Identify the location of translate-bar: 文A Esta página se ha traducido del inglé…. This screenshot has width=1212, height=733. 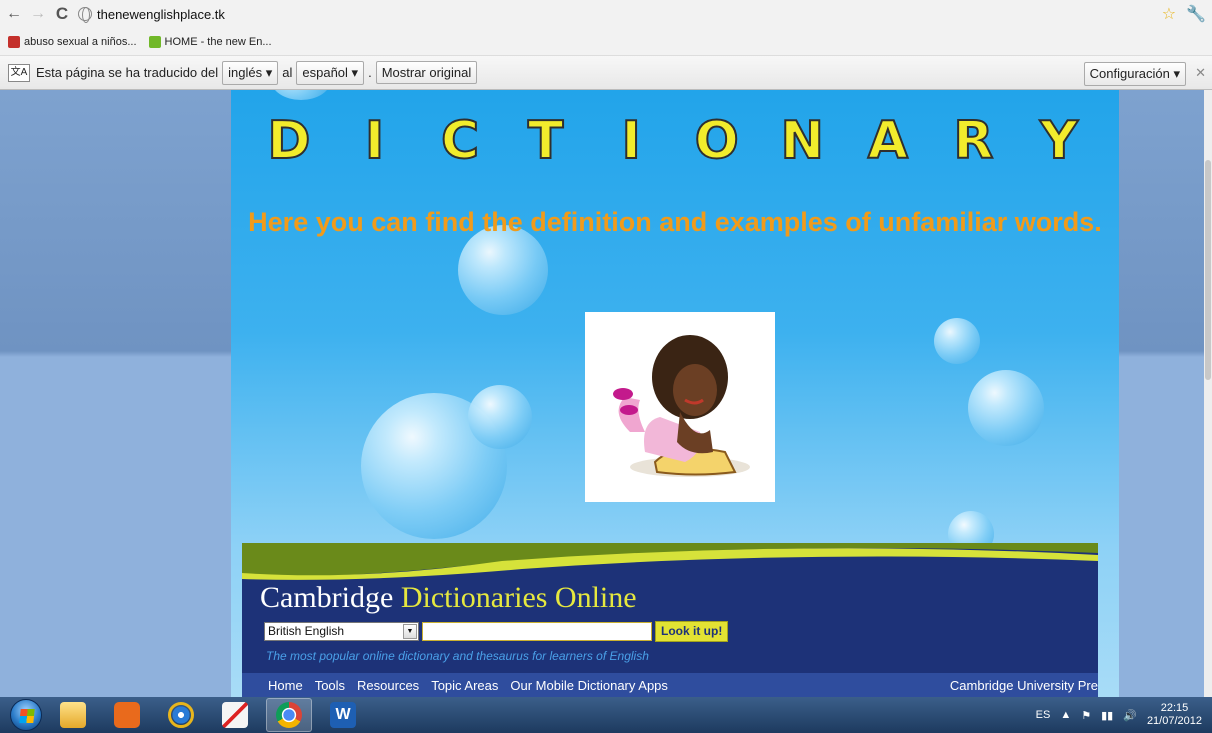
(606, 73).